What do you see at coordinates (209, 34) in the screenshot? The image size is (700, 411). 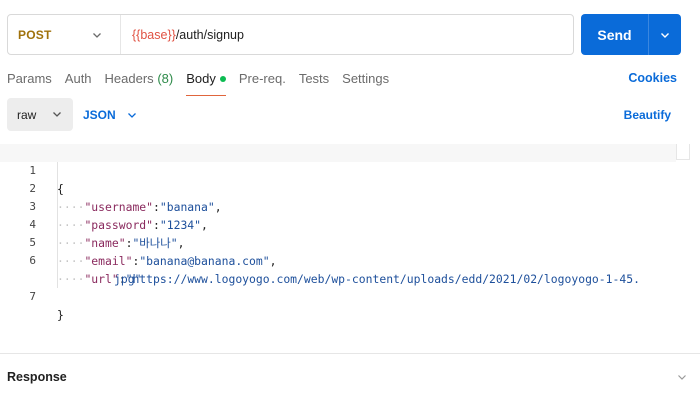 I see `url-path: /auth/signup` at bounding box center [209, 34].